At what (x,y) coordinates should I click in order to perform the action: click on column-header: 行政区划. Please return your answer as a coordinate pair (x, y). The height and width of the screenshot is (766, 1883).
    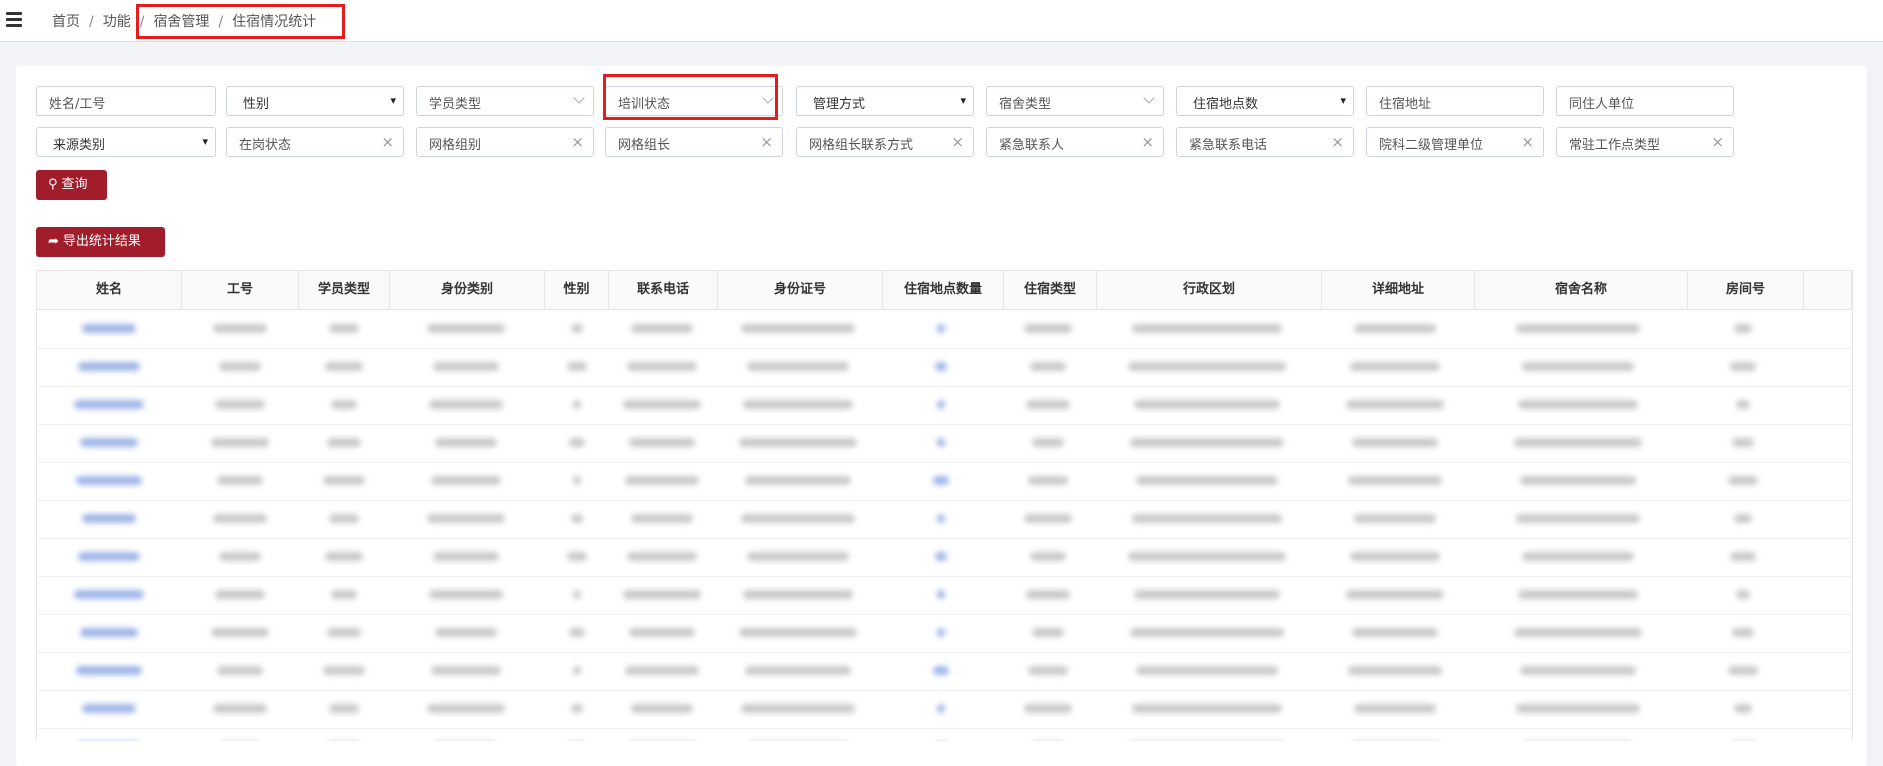
    Looking at the image, I should click on (1209, 290).